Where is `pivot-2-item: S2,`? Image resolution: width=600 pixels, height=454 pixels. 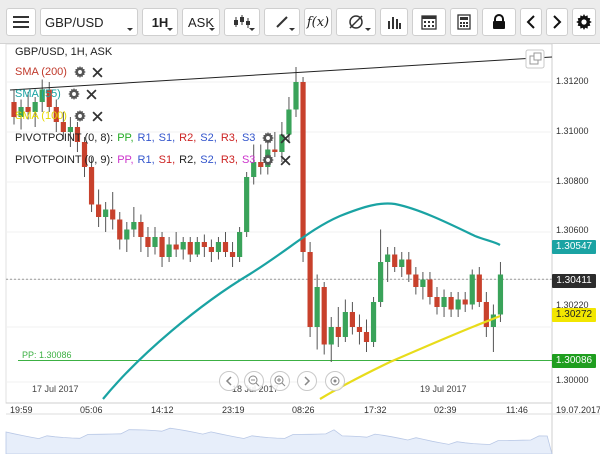 pivot-2-item: S2, is located at coordinates (208, 160).